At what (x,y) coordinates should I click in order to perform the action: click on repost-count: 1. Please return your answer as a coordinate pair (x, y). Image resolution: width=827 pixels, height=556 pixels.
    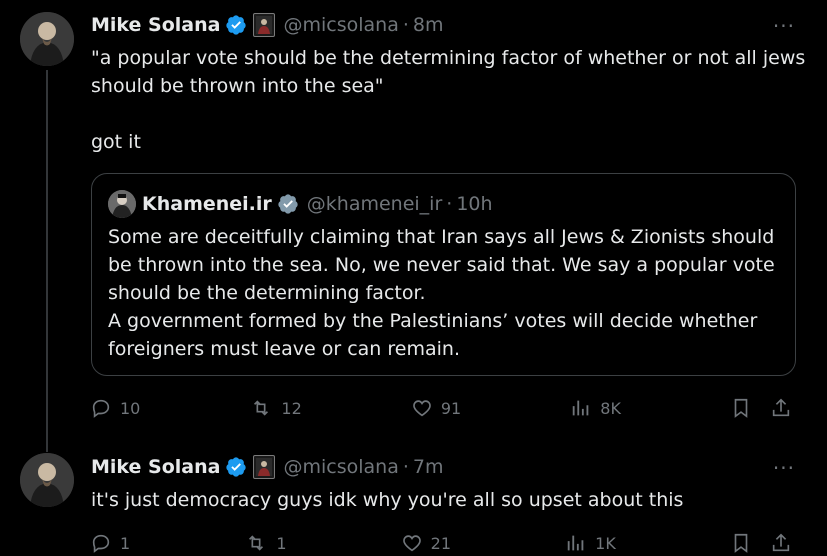
    Looking at the image, I should click on (281, 543).